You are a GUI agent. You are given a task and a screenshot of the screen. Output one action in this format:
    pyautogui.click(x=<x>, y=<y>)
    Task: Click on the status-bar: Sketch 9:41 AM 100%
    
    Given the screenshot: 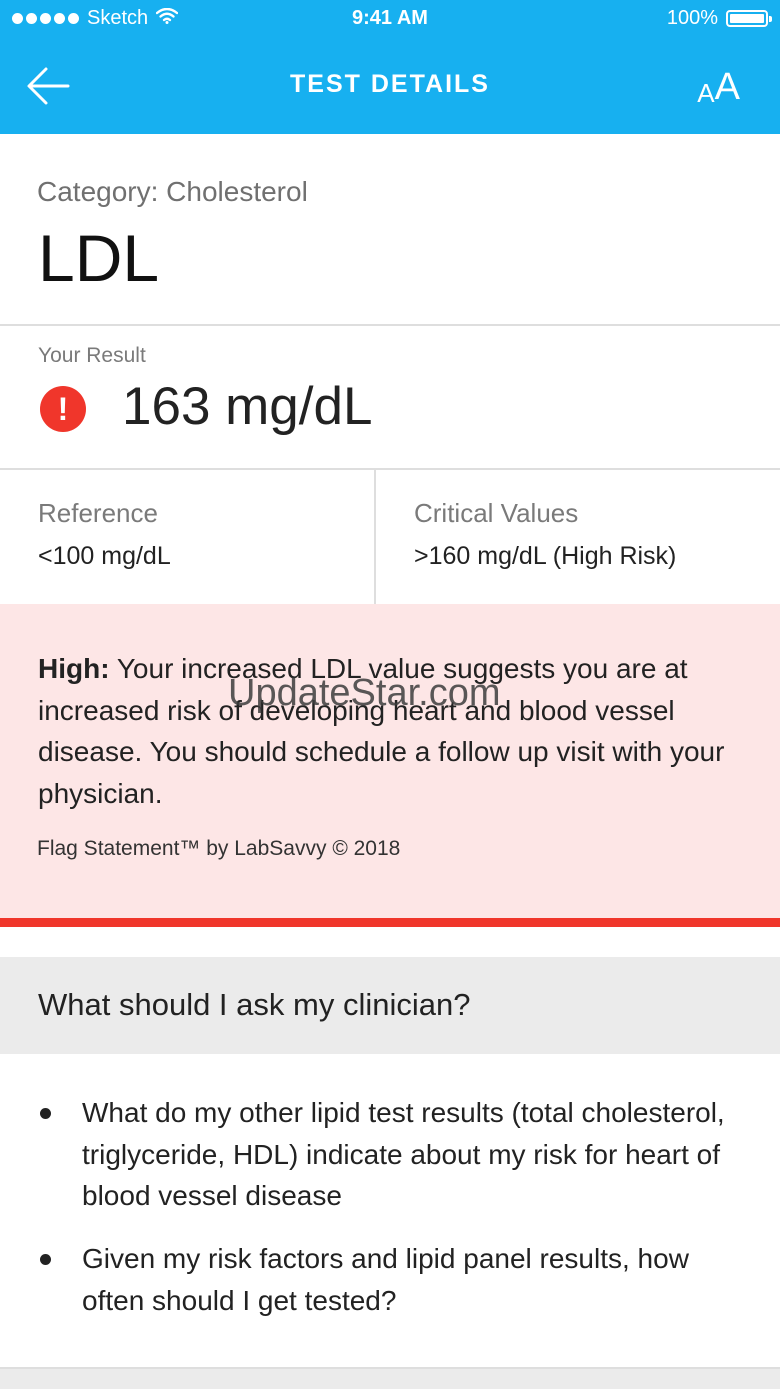 What is the action you would take?
    pyautogui.click(x=390, y=20)
    